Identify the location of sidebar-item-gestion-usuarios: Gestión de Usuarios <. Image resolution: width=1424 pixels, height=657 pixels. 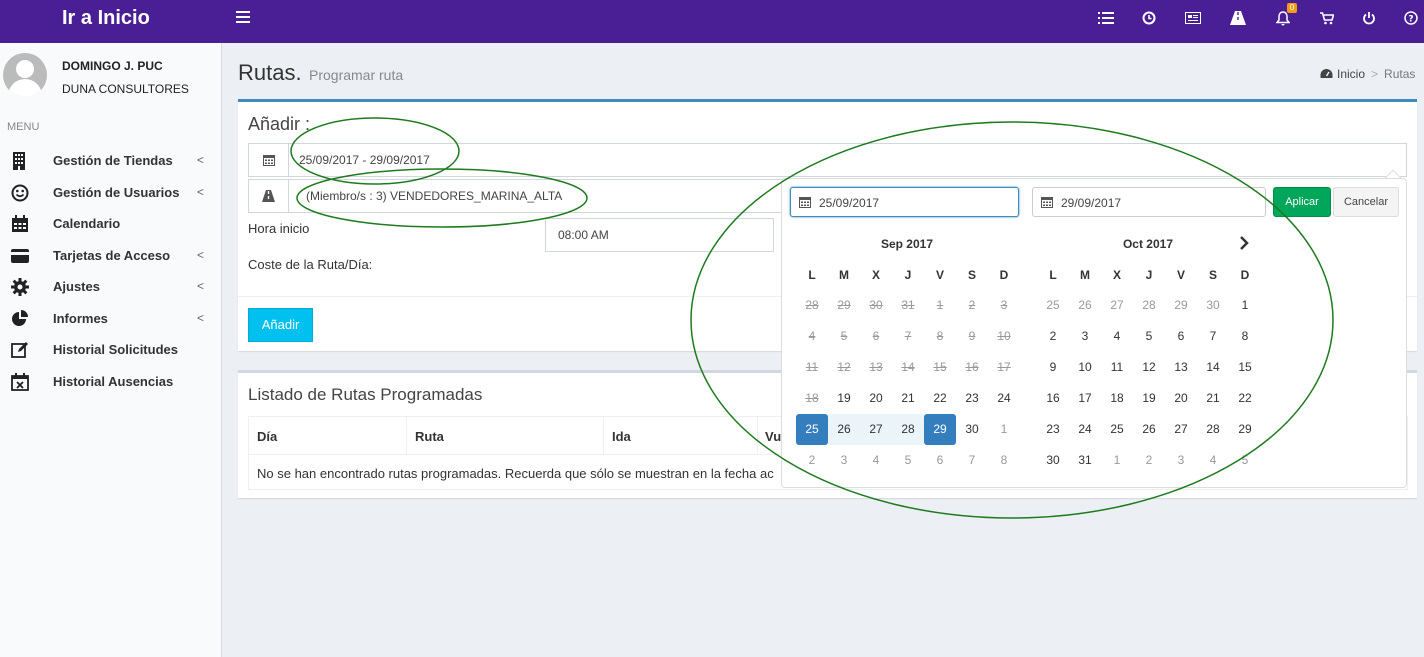
(111, 192).